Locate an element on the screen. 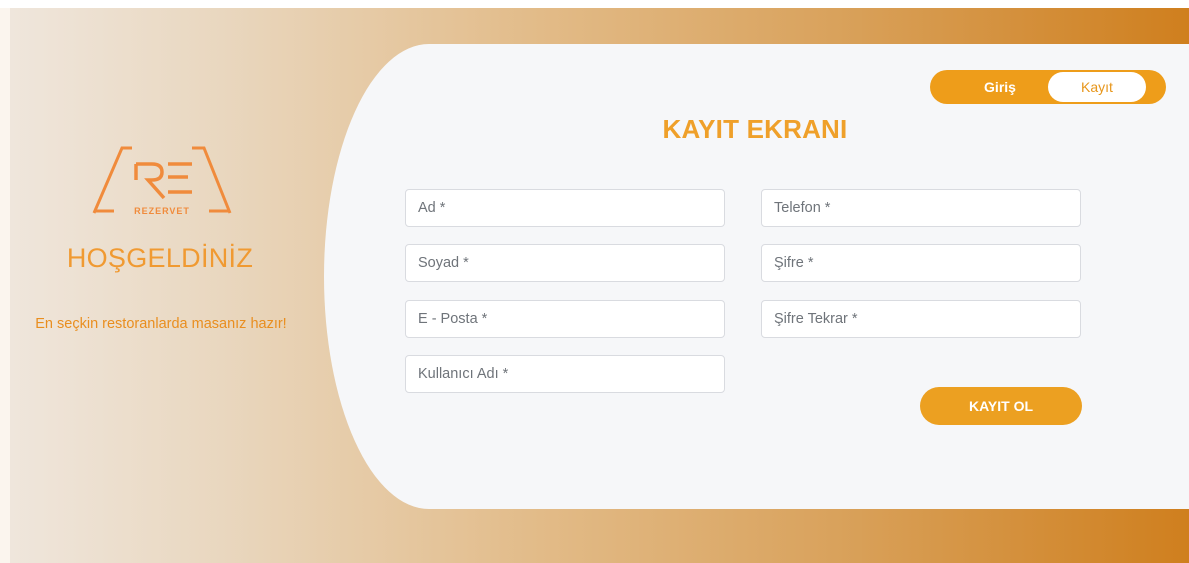 This screenshot has width=1189, height=563. tagline-text: En seçkin restoranlarda masanız hazır! is located at coordinates (161, 324).